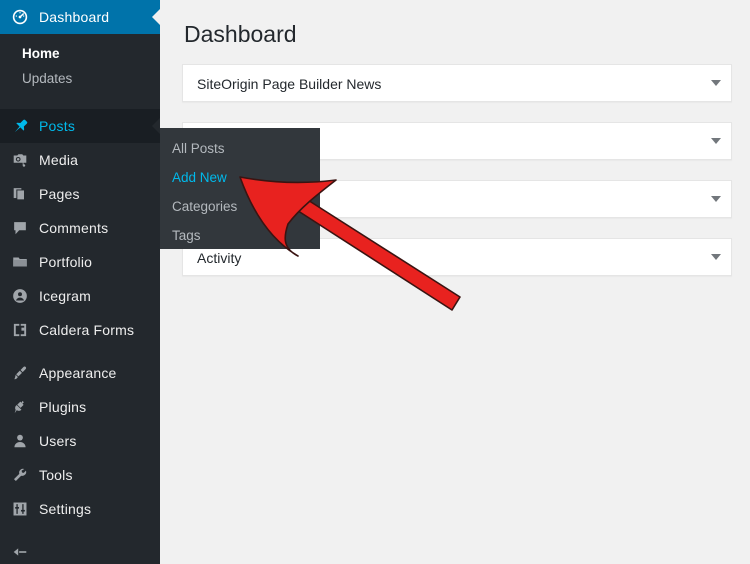  I want to click on dashboard-widget-panel: SiteOrigin Page Builder News, so click(457, 82).